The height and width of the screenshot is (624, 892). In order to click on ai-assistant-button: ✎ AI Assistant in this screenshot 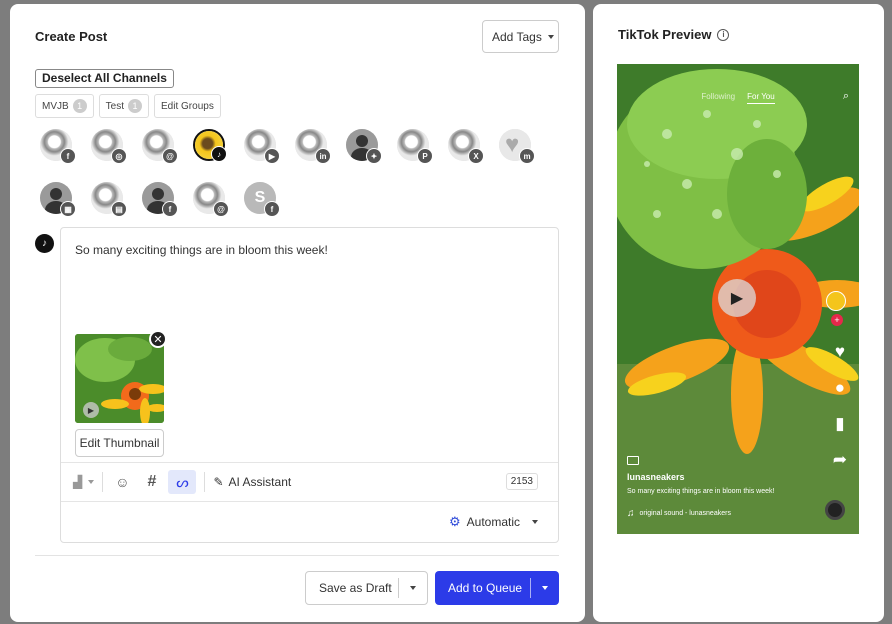, I will do `click(252, 482)`.